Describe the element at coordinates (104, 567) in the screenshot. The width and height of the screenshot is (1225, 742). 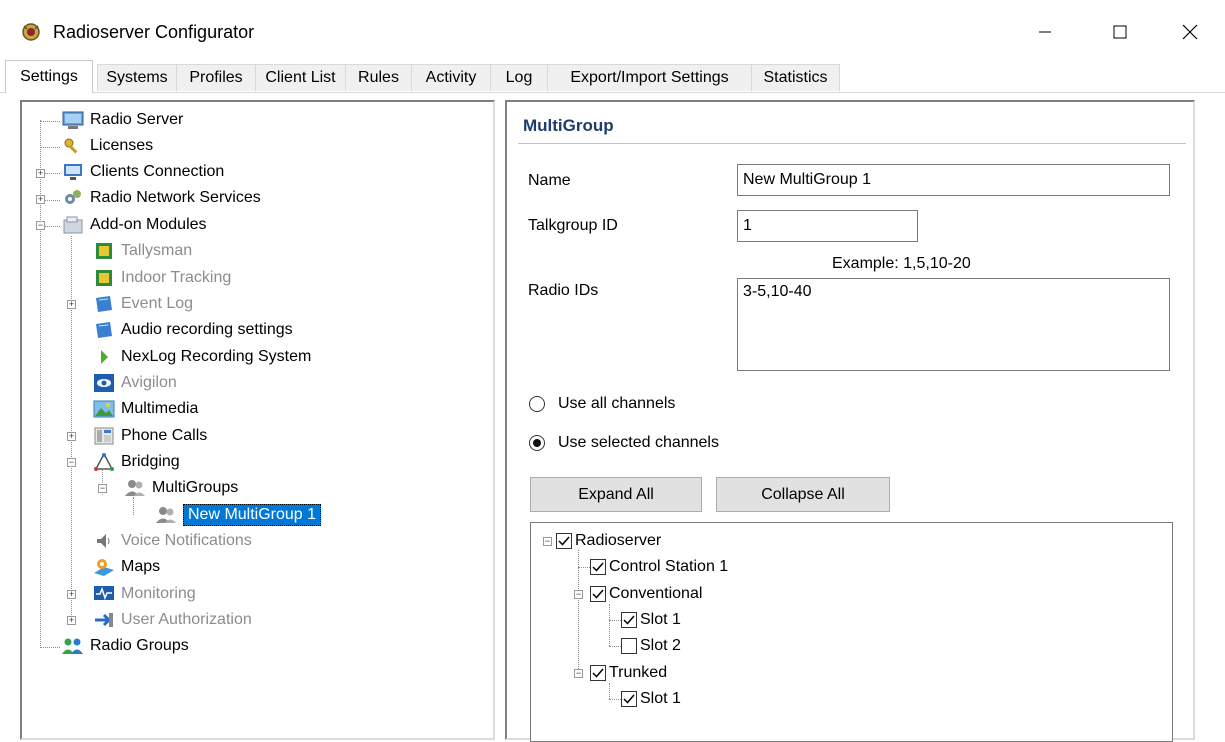
I see `map-icon` at that location.